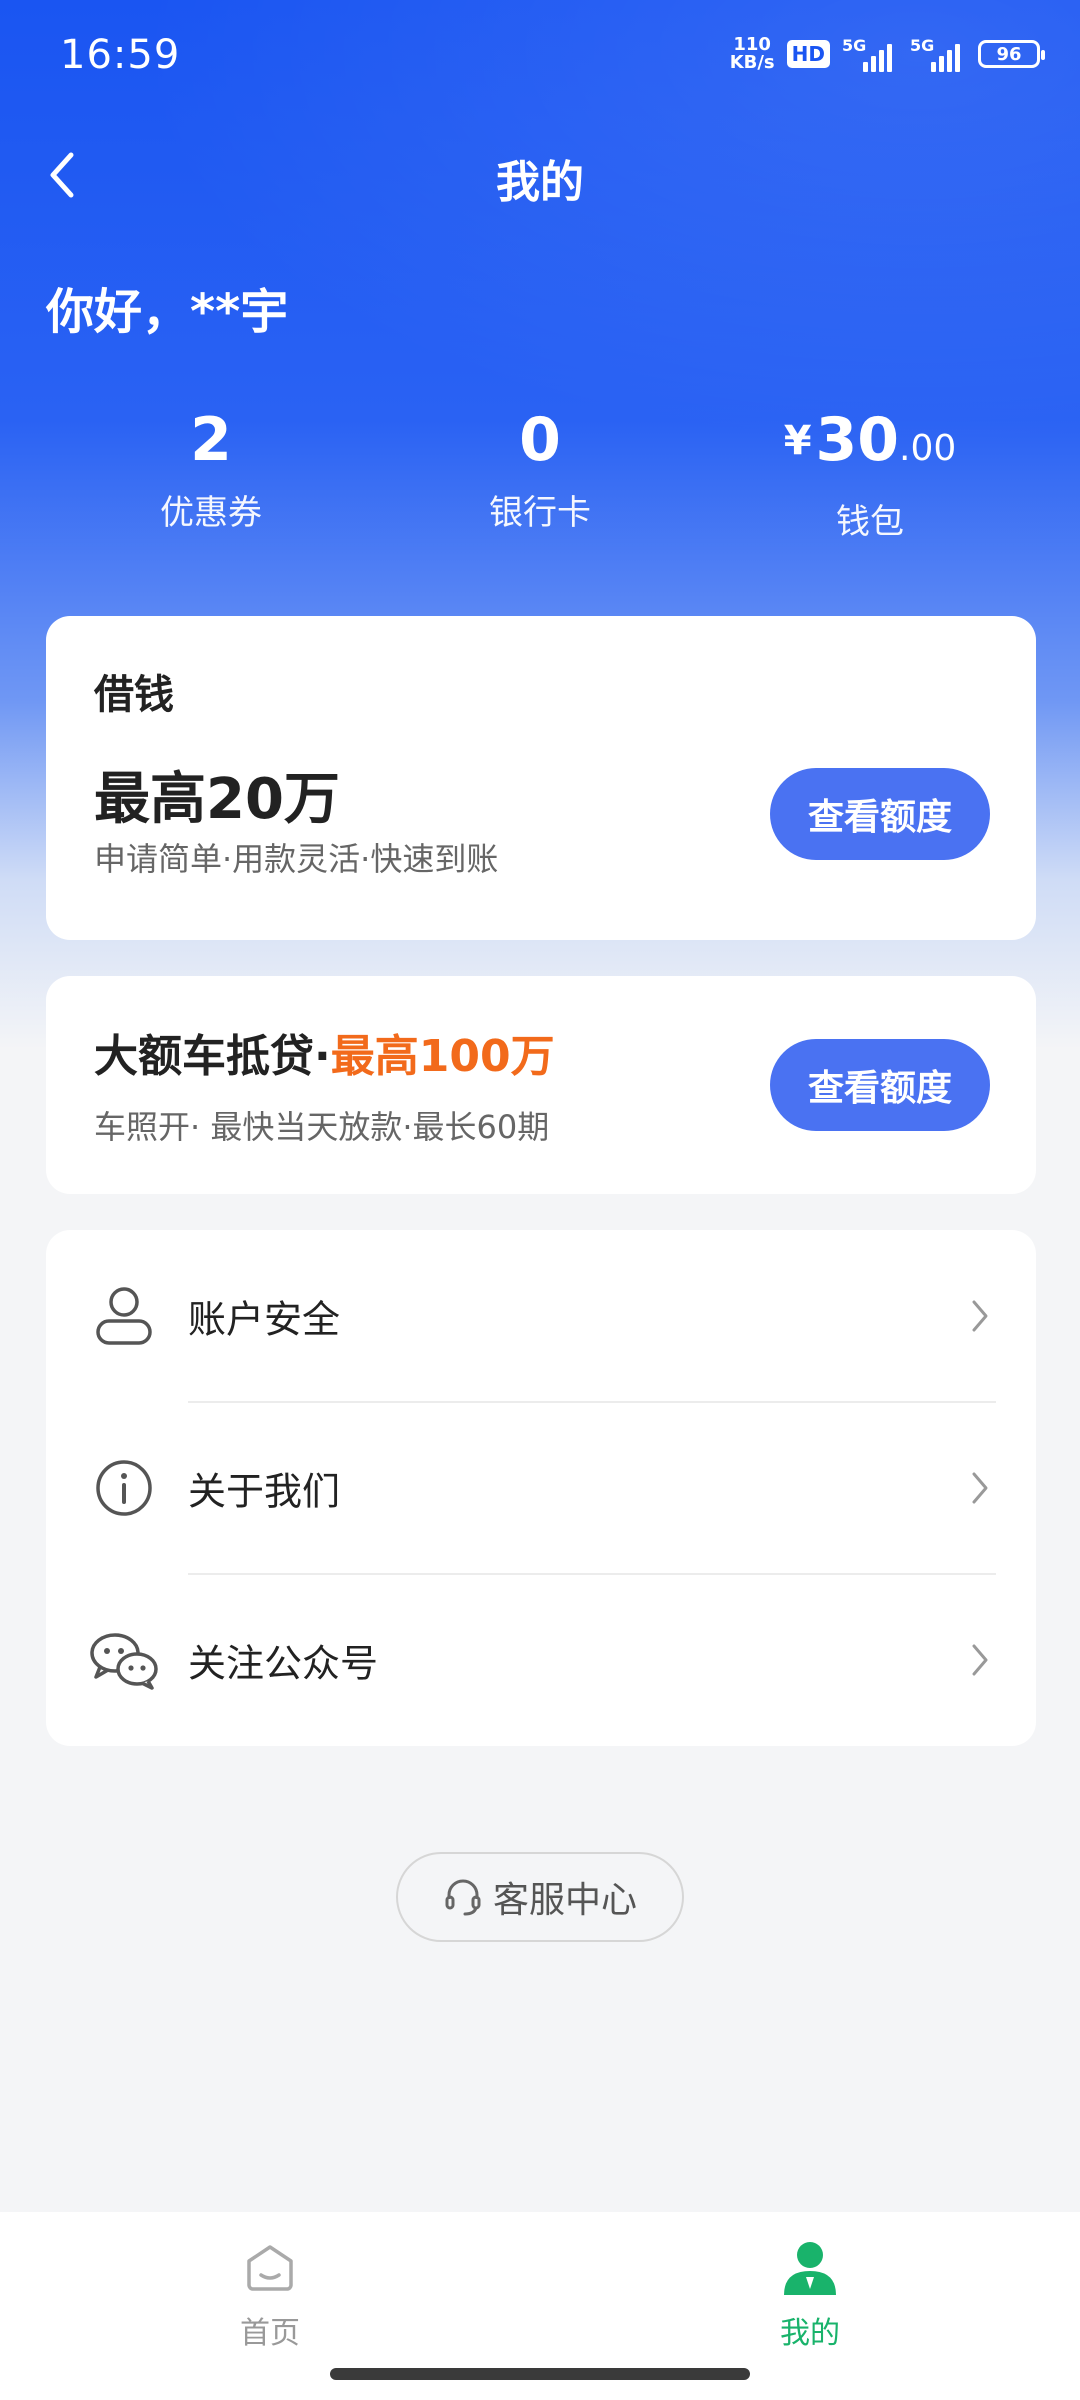 The image size is (1080, 2400). What do you see at coordinates (541, 778) in the screenshot?
I see `loan-card: 借钱 最高20万 申请简单·用款灵活·快速到账 查看额度` at bounding box center [541, 778].